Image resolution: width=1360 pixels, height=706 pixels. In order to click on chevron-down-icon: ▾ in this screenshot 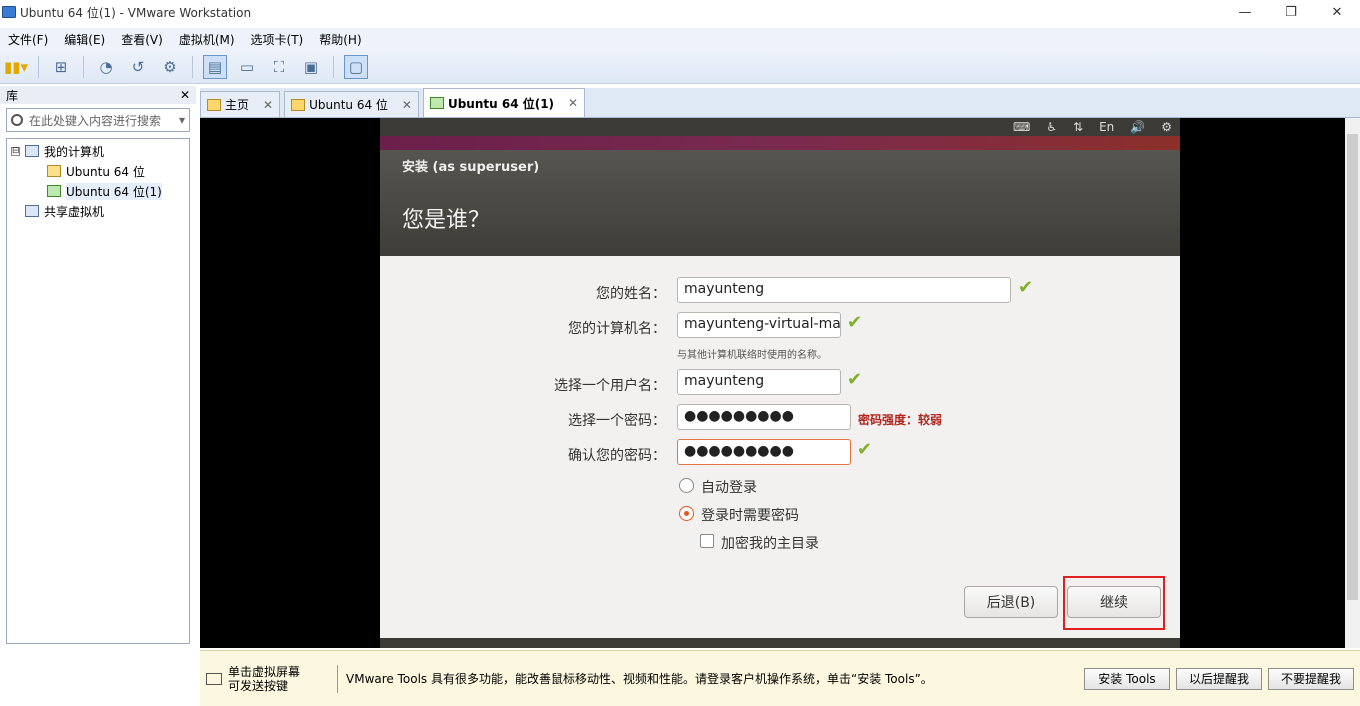, I will do `click(182, 120)`.